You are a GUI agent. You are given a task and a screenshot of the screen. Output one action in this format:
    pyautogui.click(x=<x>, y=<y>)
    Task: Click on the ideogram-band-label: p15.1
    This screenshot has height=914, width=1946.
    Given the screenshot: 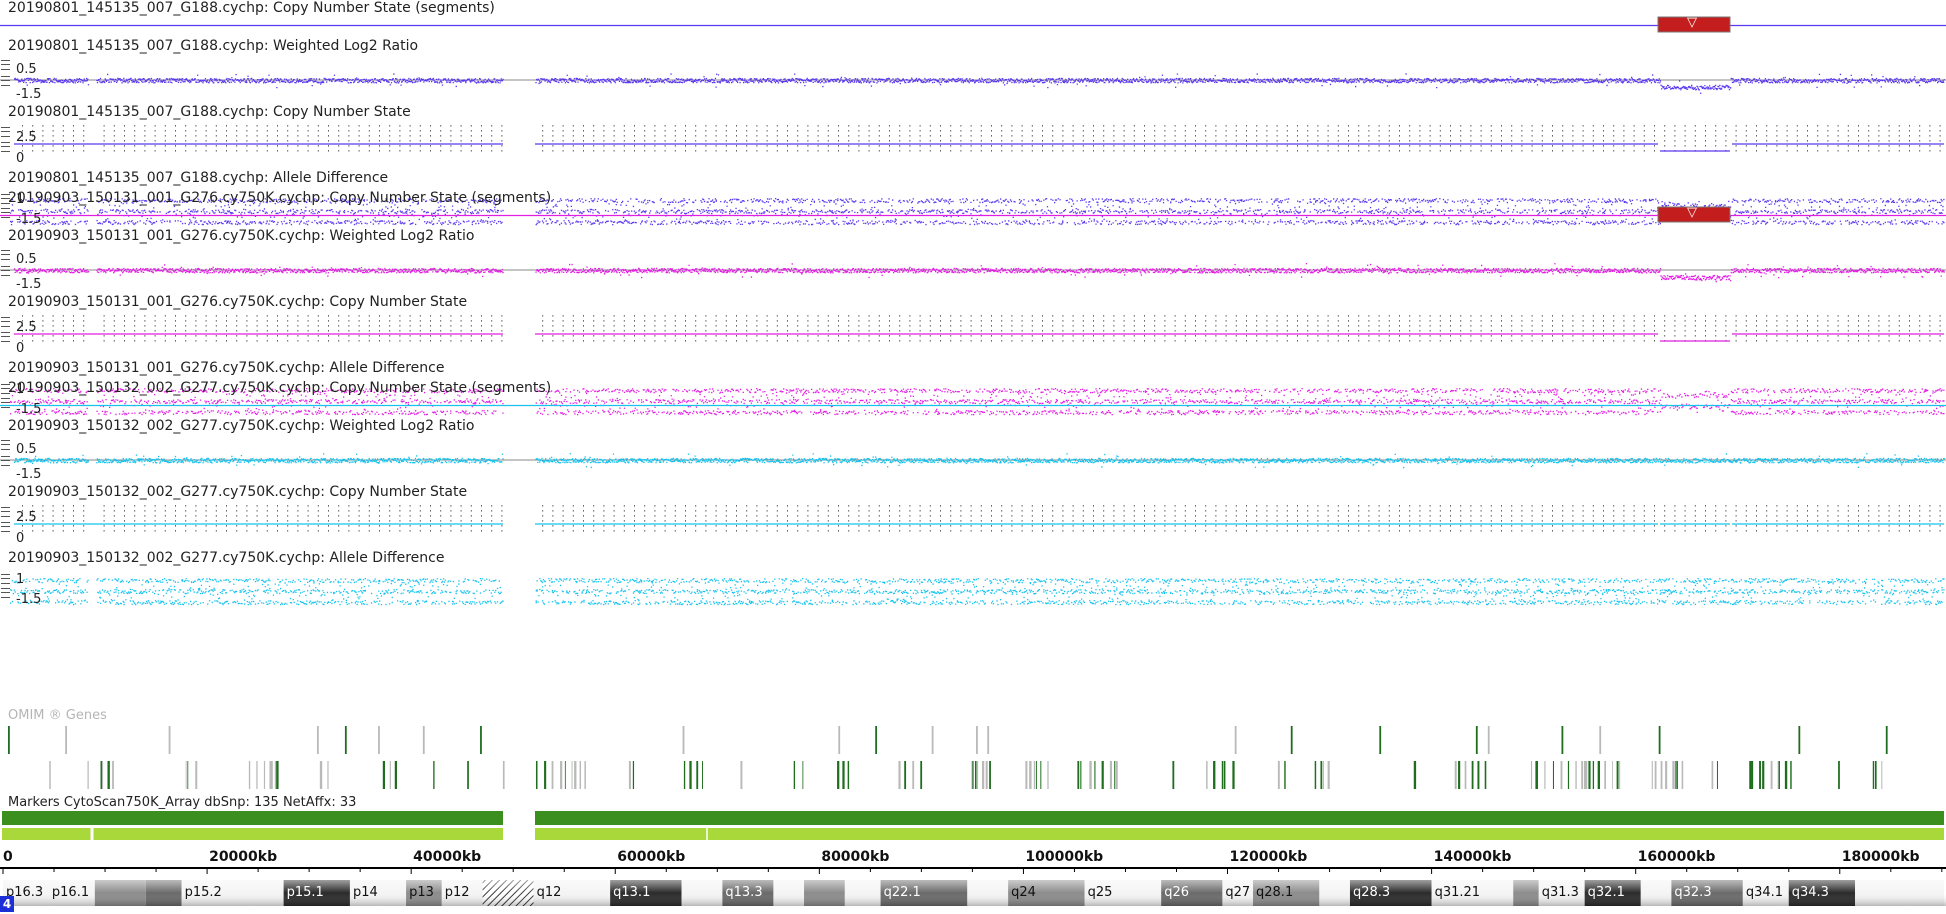 What is the action you would take?
    pyautogui.click(x=305, y=892)
    